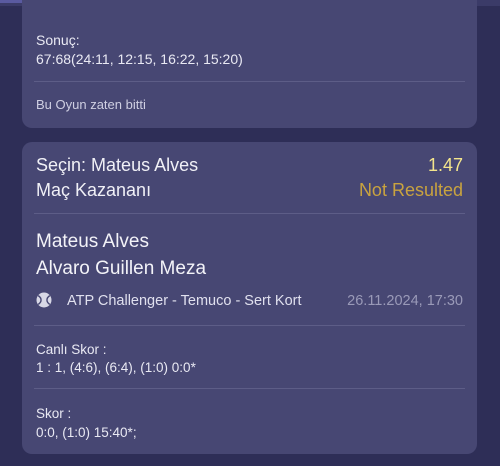 Image resolution: width=500 pixels, height=466 pixels. I want to click on selection-prefix: Seçin:, so click(61, 165).